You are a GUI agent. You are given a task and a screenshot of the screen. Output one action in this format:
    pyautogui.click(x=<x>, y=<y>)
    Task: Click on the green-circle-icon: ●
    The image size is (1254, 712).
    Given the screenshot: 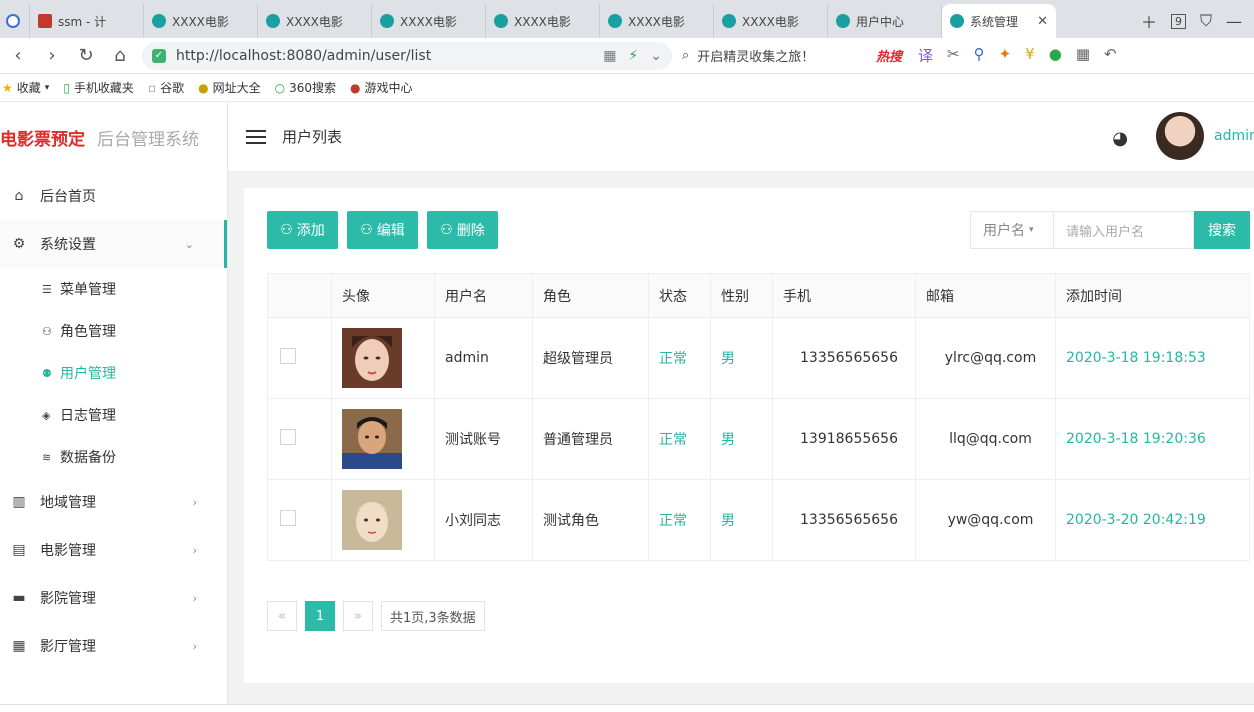 What is the action you would take?
    pyautogui.click(x=1055, y=55)
    